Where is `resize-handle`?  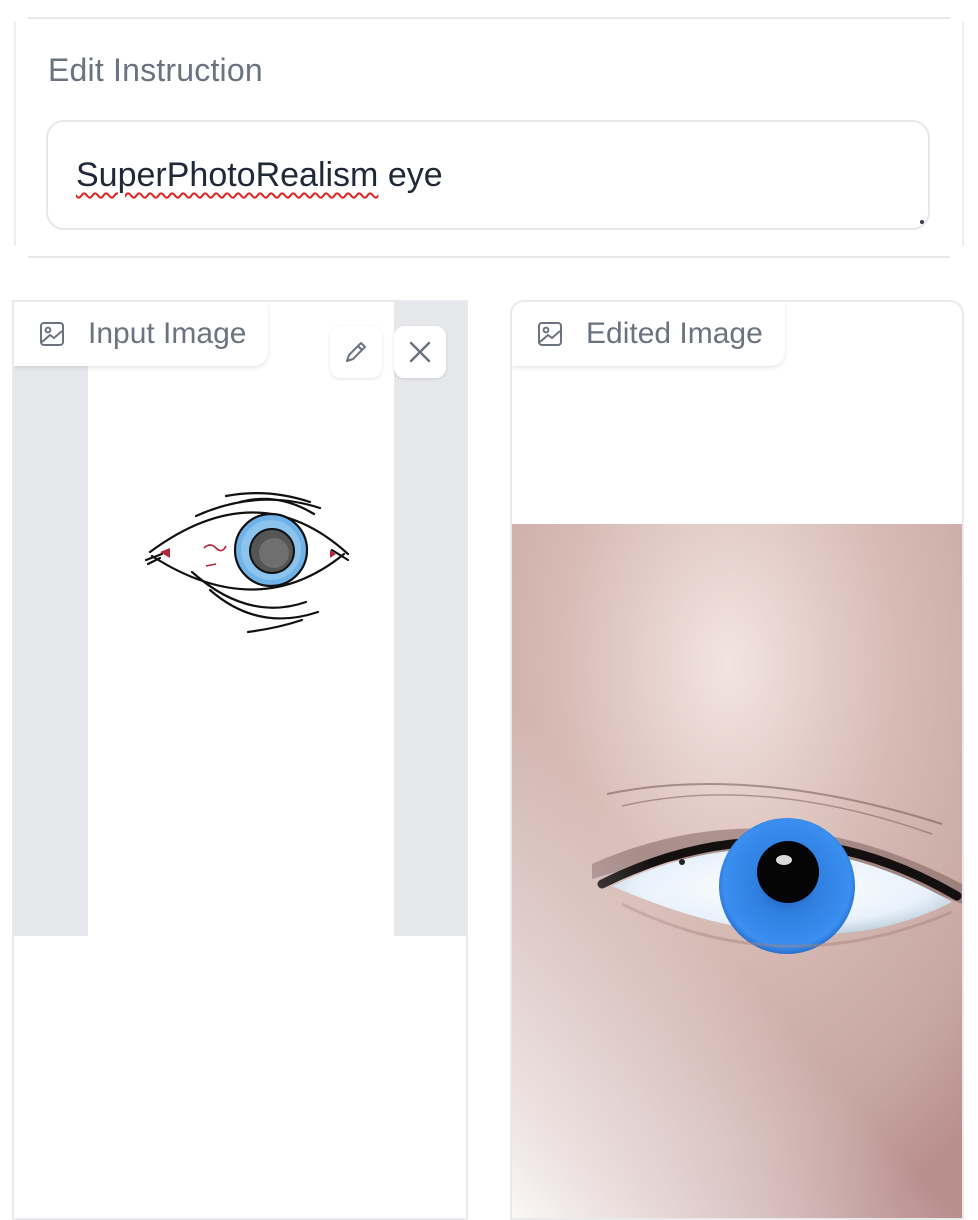 resize-handle is located at coordinates (922, 222).